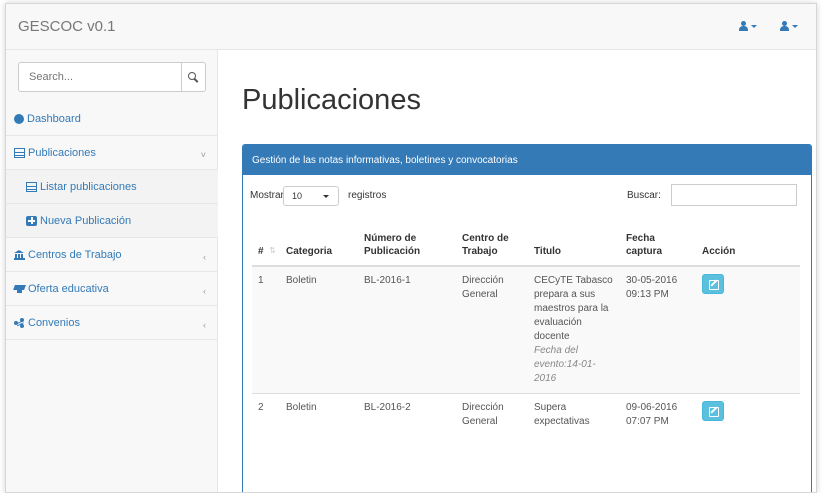 This screenshot has width=822, height=493. Describe the element at coordinates (411, 27) in the screenshot. I see `top-navbar: GESCOC v0.1` at that location.